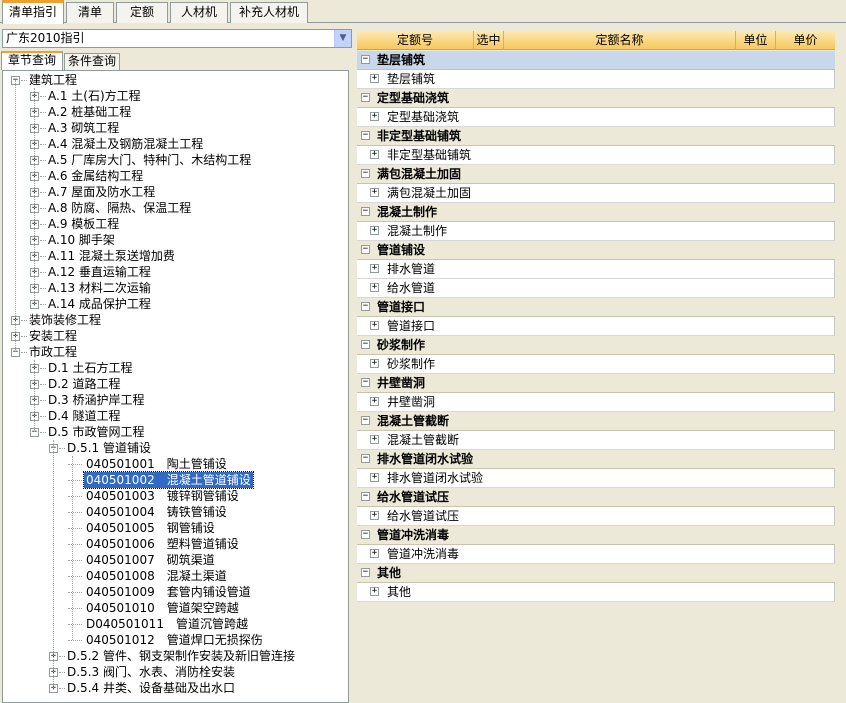 Image resolution: width=846 pixels, height=703 pixels. Describe the element at coordinates (175, 304) in the screenshot. I see `tree-node: + A.14 成品保护工程` at that location.